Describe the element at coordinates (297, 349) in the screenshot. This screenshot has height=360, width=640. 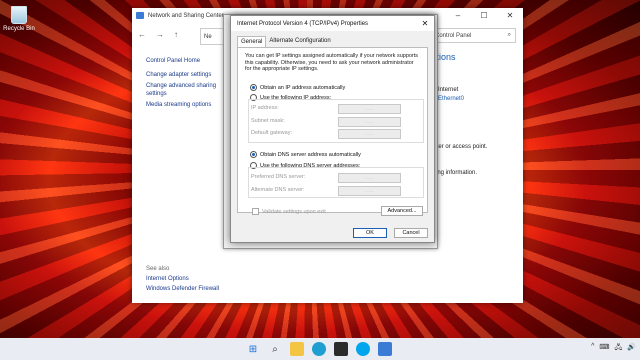
I see `file-explorer-icon` at that location.